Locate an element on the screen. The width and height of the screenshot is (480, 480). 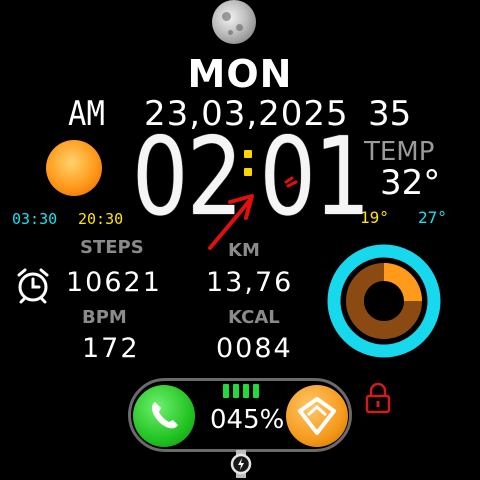
lock-icon is located at coordinates (378, 398).